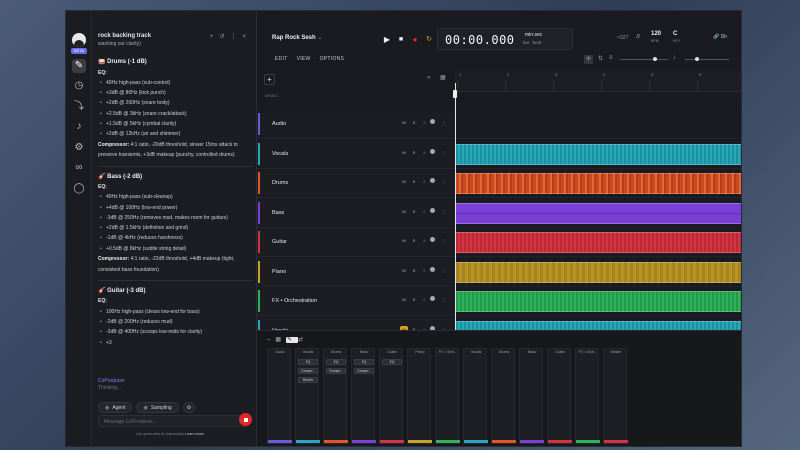  Describe the element at coordinates (308, 380) in the screenshot. I see `effect-slot-button: Reverb` at that location.